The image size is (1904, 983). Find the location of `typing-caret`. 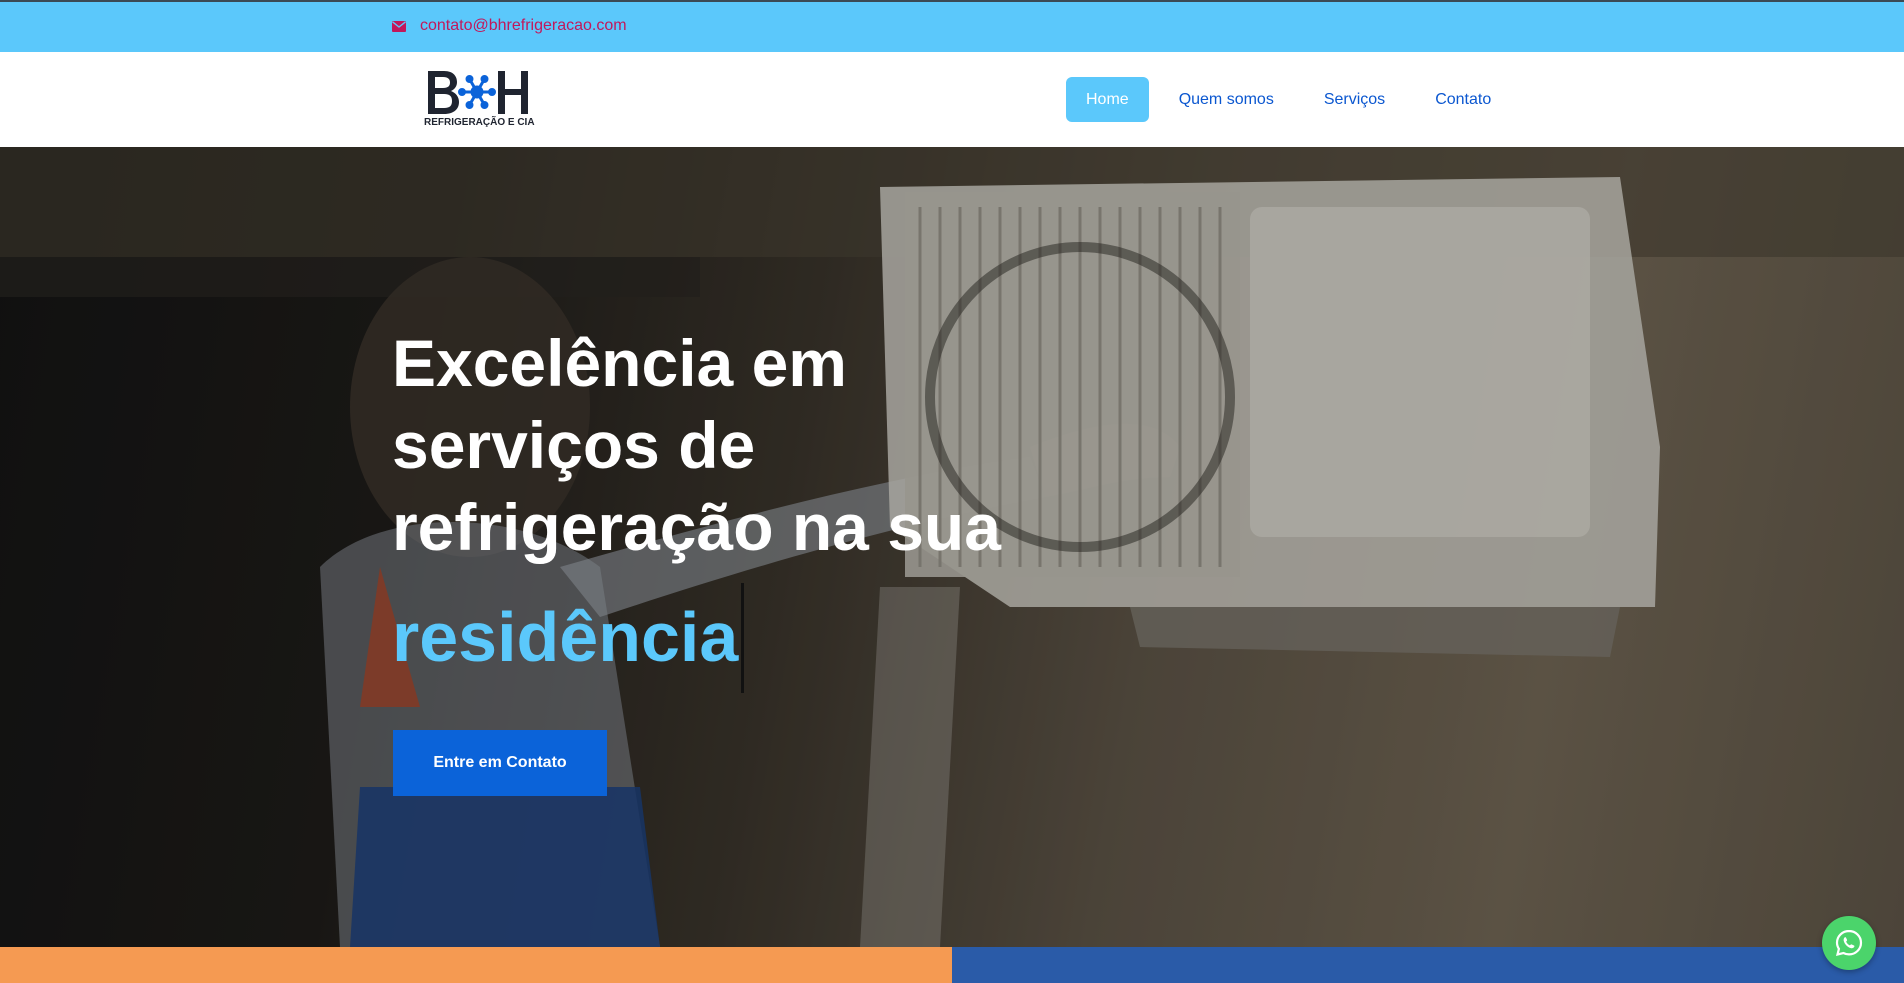

typing-caret is located at coordinates (742, 638).